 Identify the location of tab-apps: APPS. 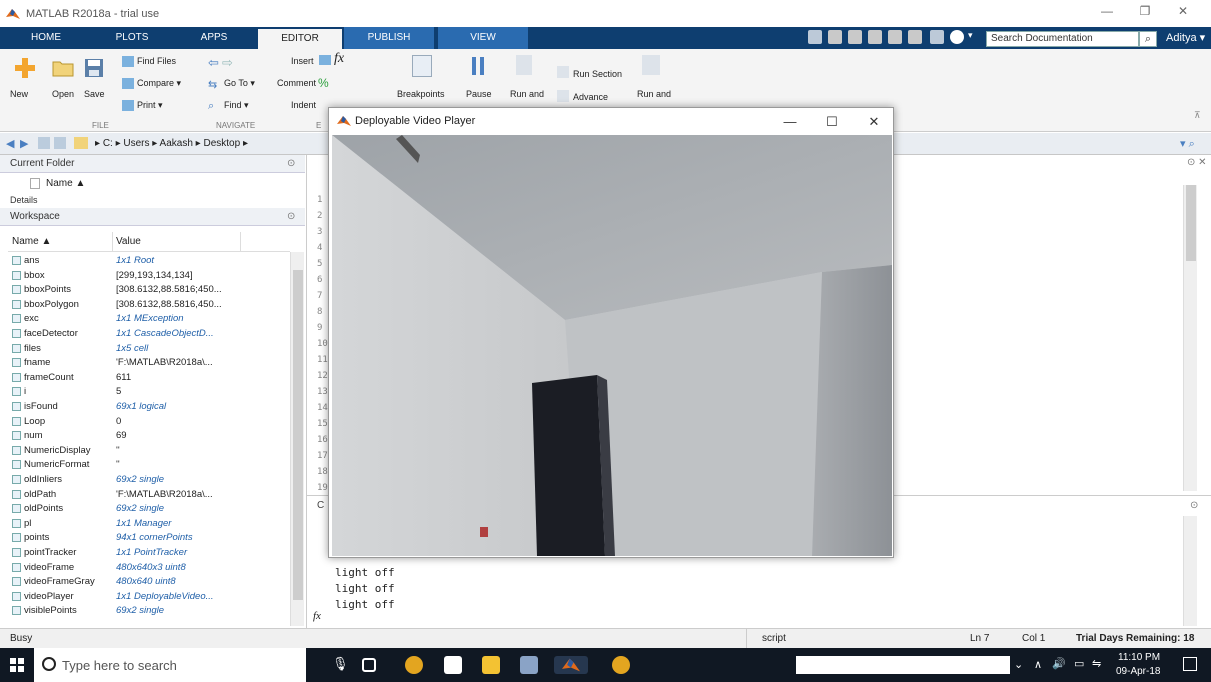
(214, 38).